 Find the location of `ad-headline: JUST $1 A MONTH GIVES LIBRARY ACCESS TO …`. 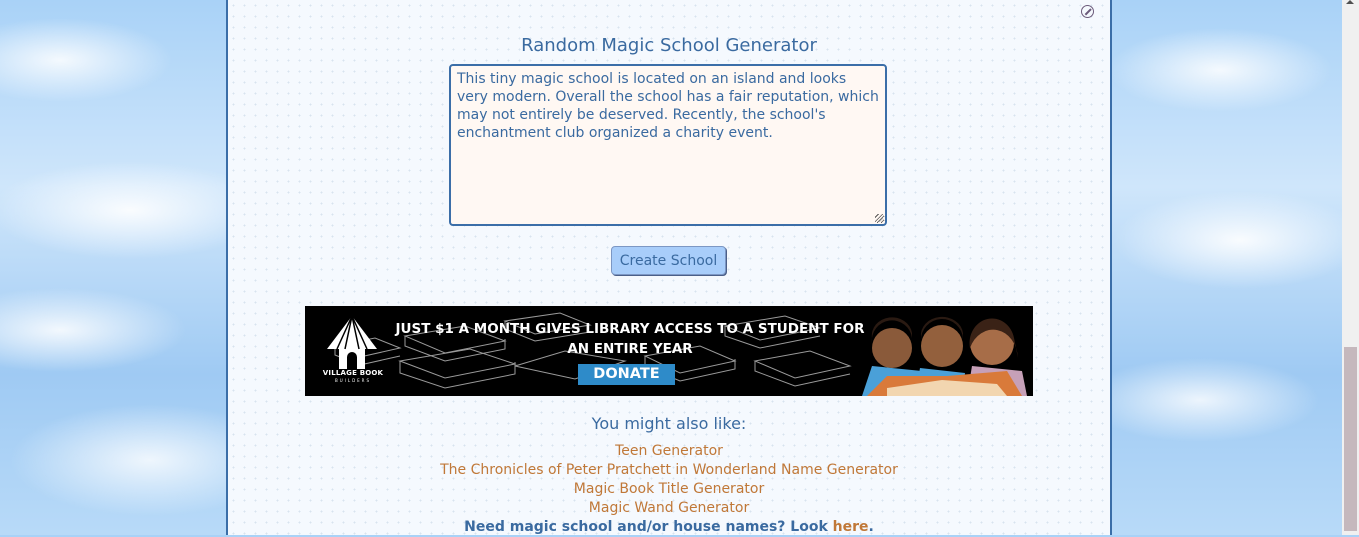

ad-headline: JUST $1 A MONTH GIVES LIBRARY ACCESS TO … is located at coordinates (630, 339).